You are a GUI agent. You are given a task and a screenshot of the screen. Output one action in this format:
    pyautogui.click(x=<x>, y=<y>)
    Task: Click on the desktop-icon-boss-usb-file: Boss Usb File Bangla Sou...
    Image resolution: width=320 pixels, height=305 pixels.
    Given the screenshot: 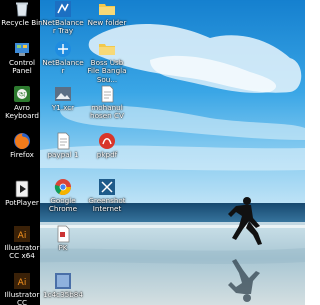 What is the action you would take?
    pyautogui.click(x=107, y=62)
    